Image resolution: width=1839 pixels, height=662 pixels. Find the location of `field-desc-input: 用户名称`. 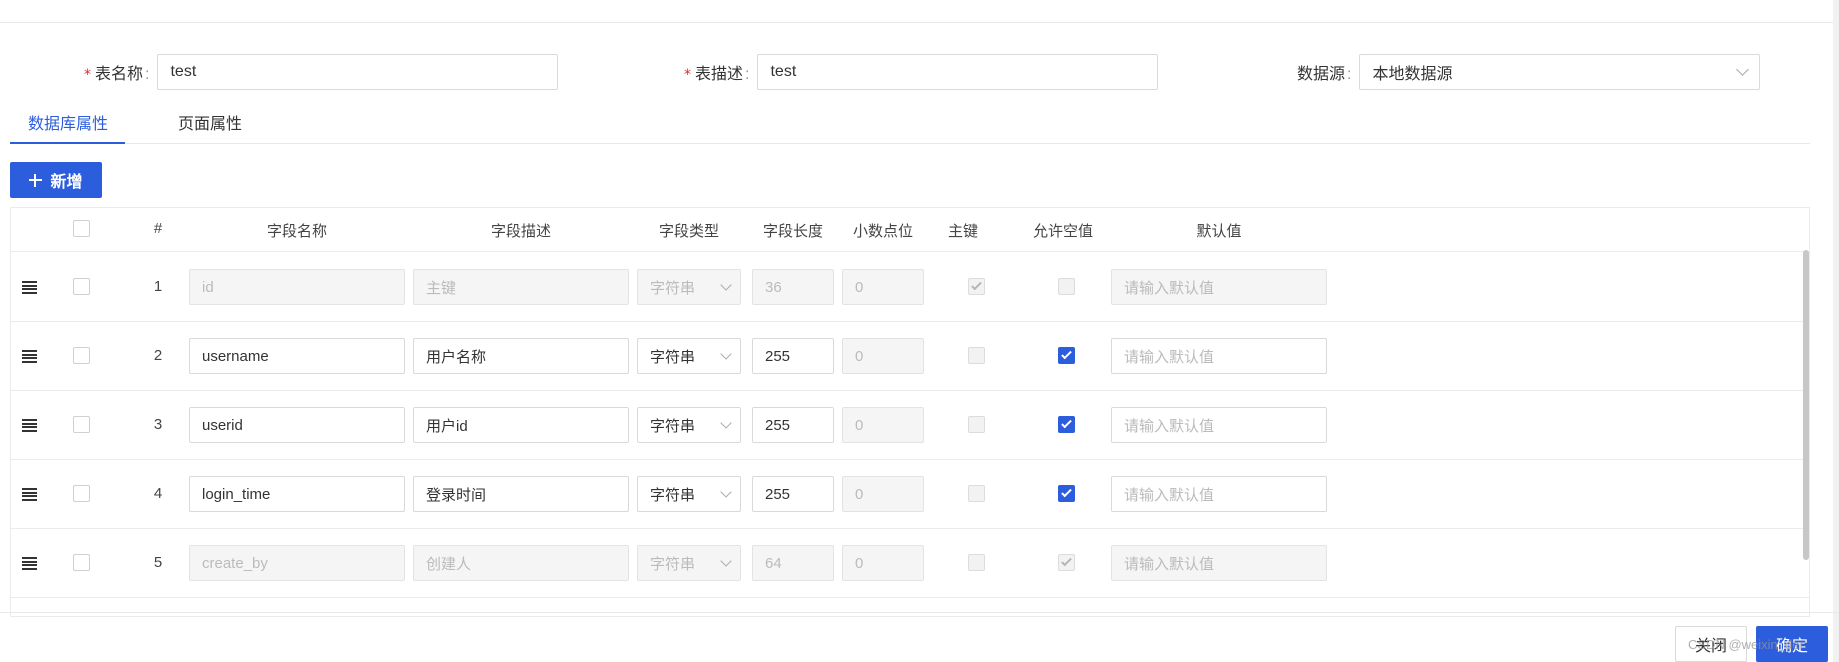

field-desc-input: 用户名称 is located at coordinates (521, 356).